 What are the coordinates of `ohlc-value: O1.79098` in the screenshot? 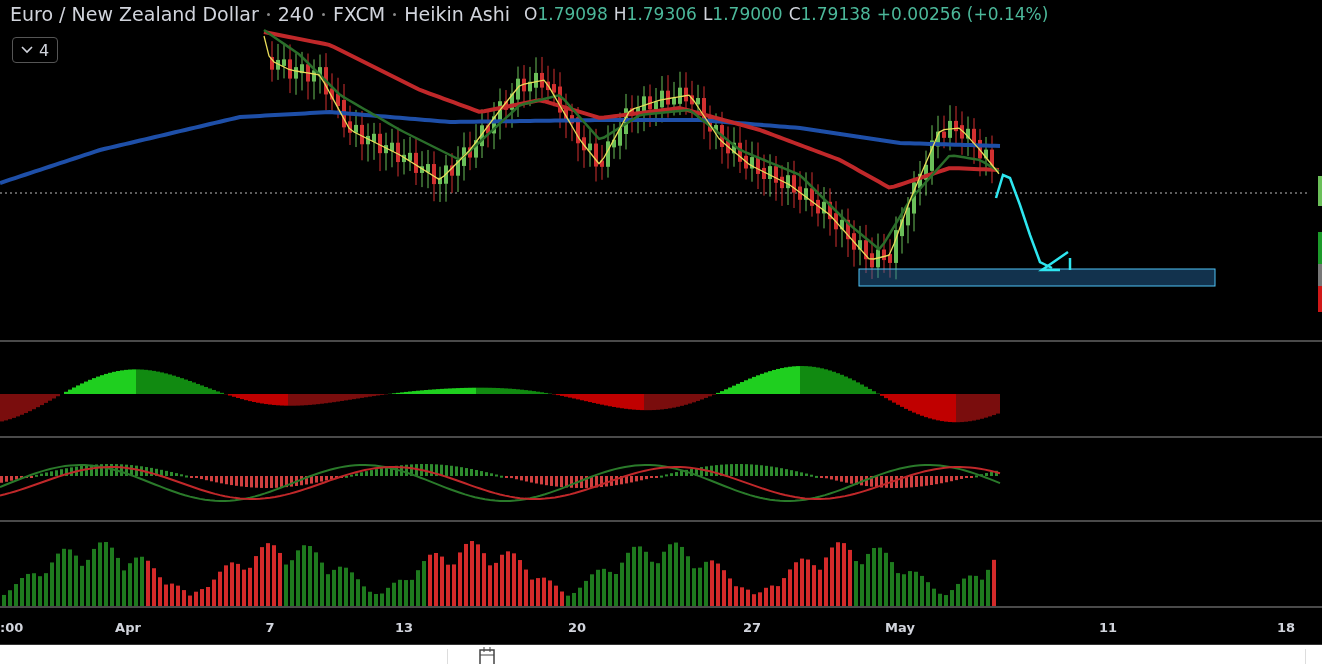 It's located at (566, 14).